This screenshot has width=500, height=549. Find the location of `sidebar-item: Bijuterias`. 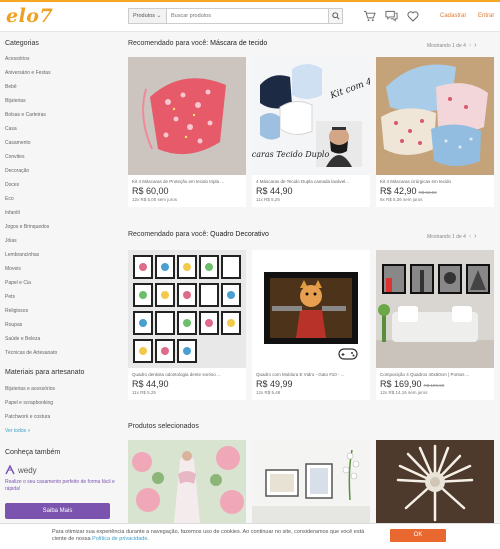

sidebar-item: Bijuterias is located at coordinates (15, 101).